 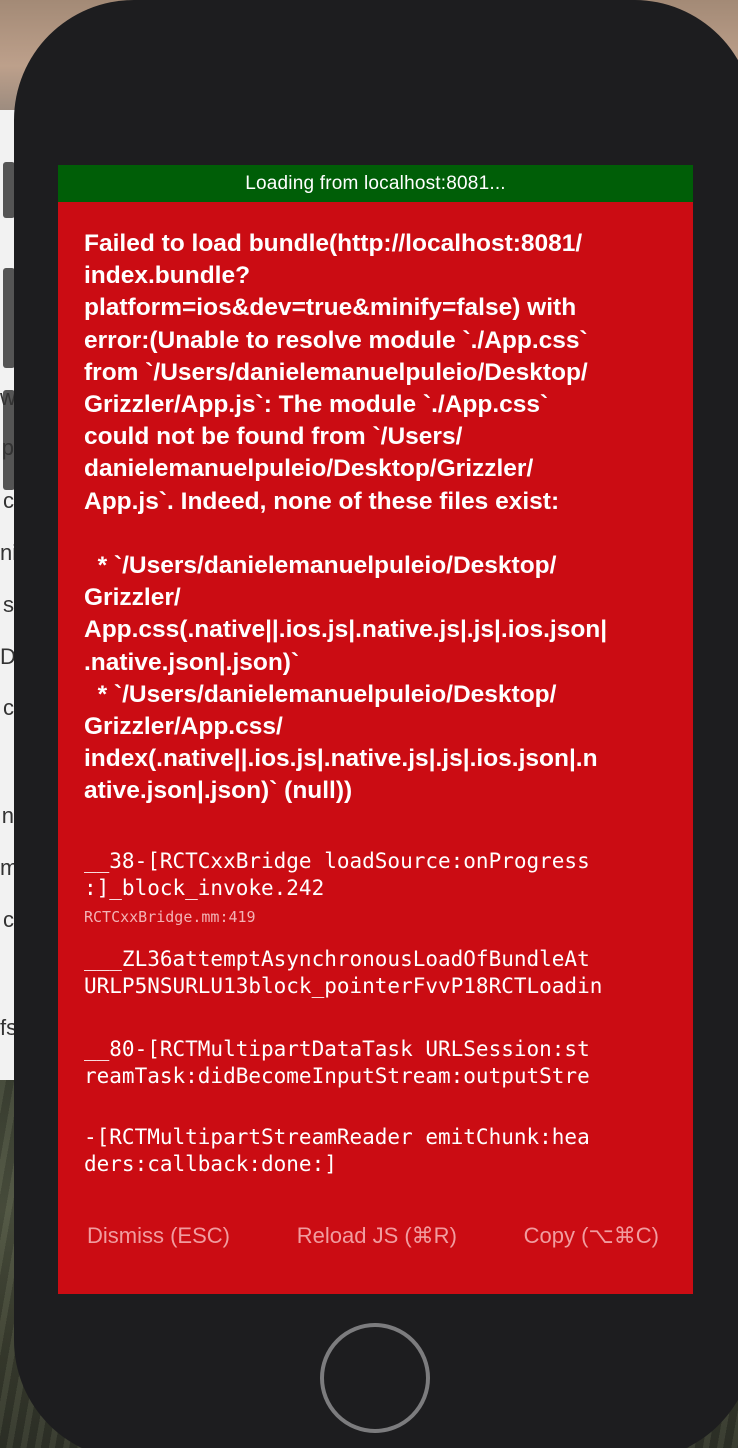 What do you see at coordinates (7, 1027) in the screenshot?
I see `background-text-fragment: fs` at bounding box center [7, 1027].